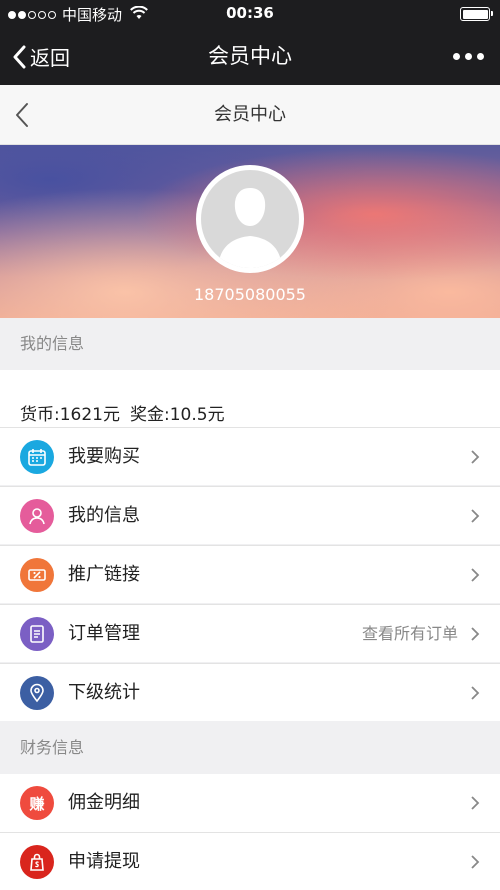 Image resolution: width=500 pixels, height=890 pixels. What do you see at coordinates (250, 399) in the screenshot?
I see `balance-card: 货币:1621元 奖金:10.5元` at bounding box center [250, 399].